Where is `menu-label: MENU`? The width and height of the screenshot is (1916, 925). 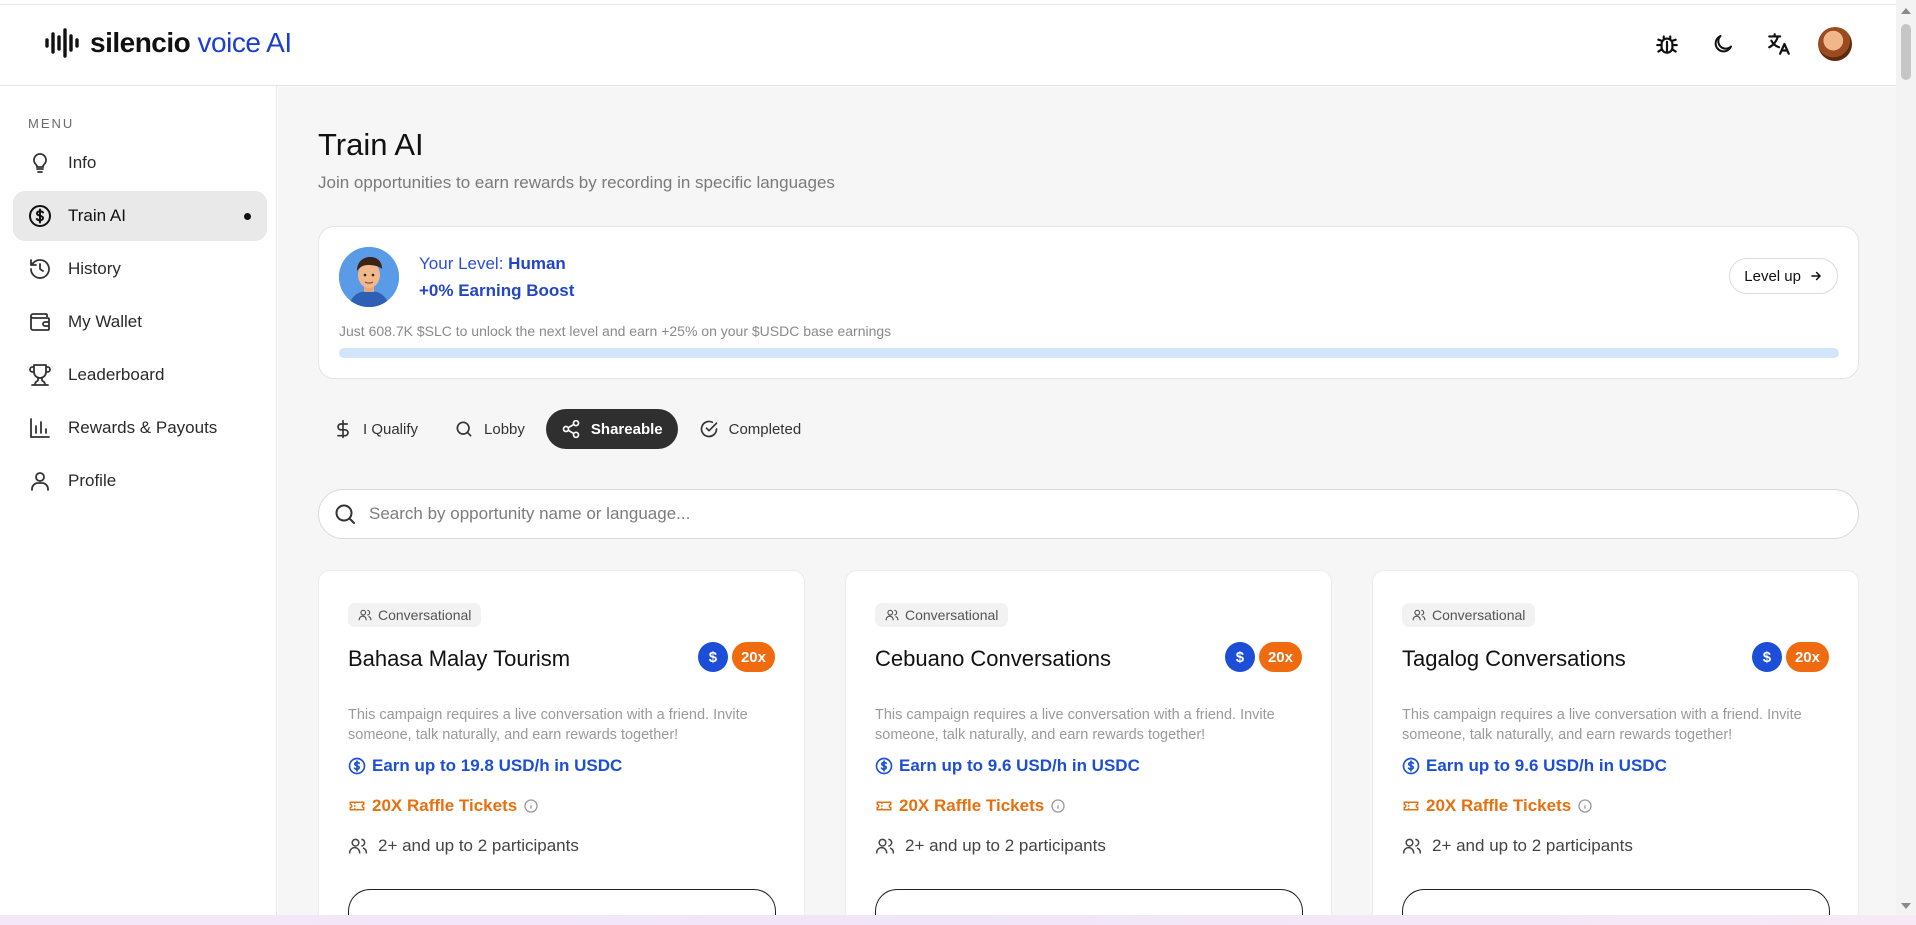
menu-label: MENU is located at coordinates (51, 123).